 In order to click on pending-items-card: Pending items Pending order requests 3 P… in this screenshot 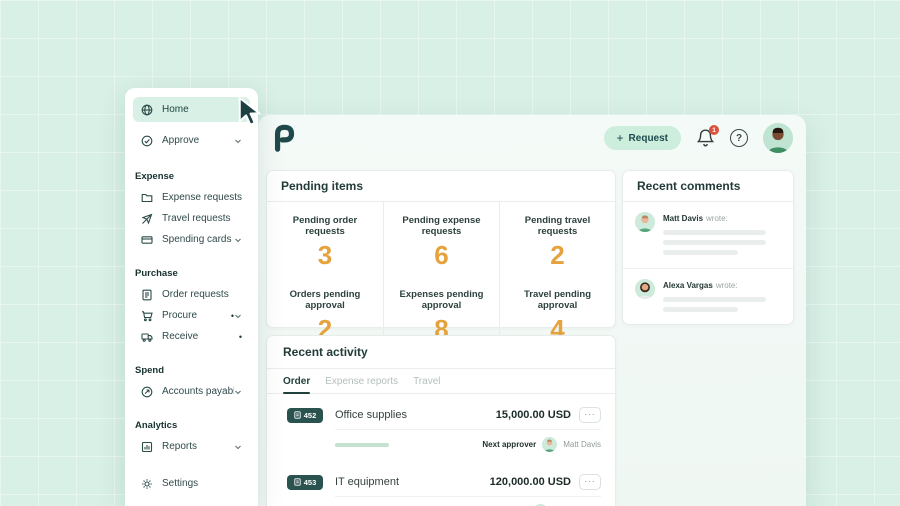, I will do `click(441, 260)`.